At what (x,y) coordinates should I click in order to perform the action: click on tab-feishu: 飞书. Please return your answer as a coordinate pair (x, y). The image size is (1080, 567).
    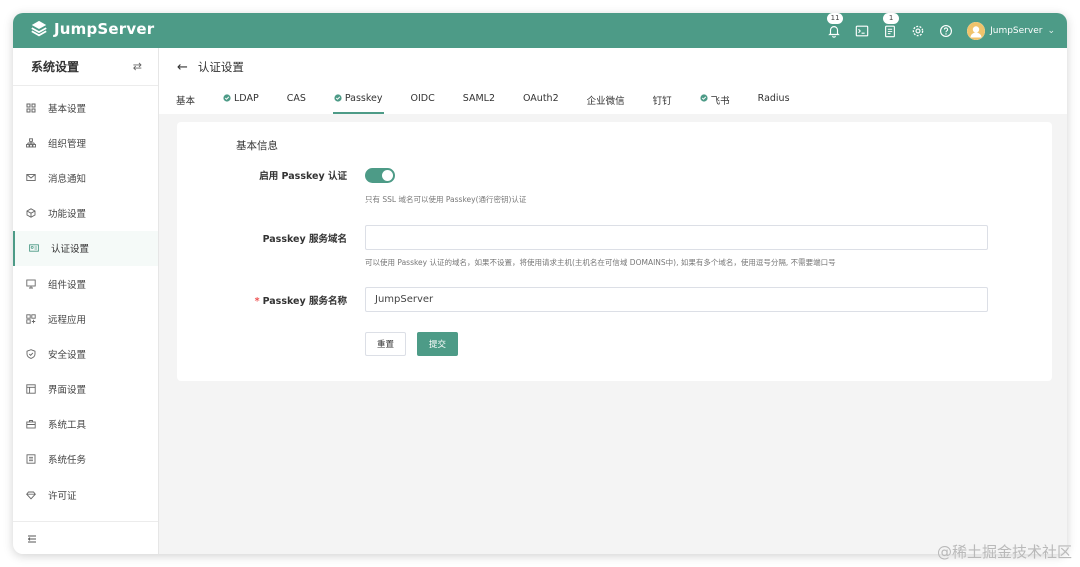
    Looking at the image, I should click on (715, 102).